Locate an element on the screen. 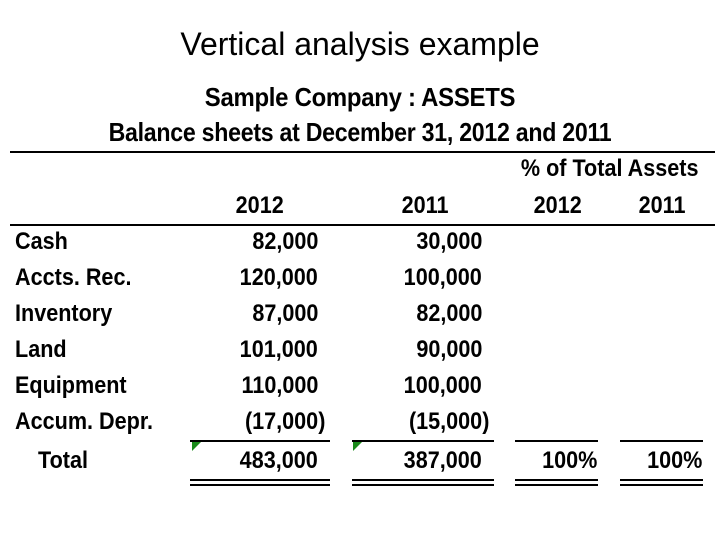 Image resolution: width=720 pixels, height=540 pixels. row-label: Equipment is located at coordinates (71, 385).